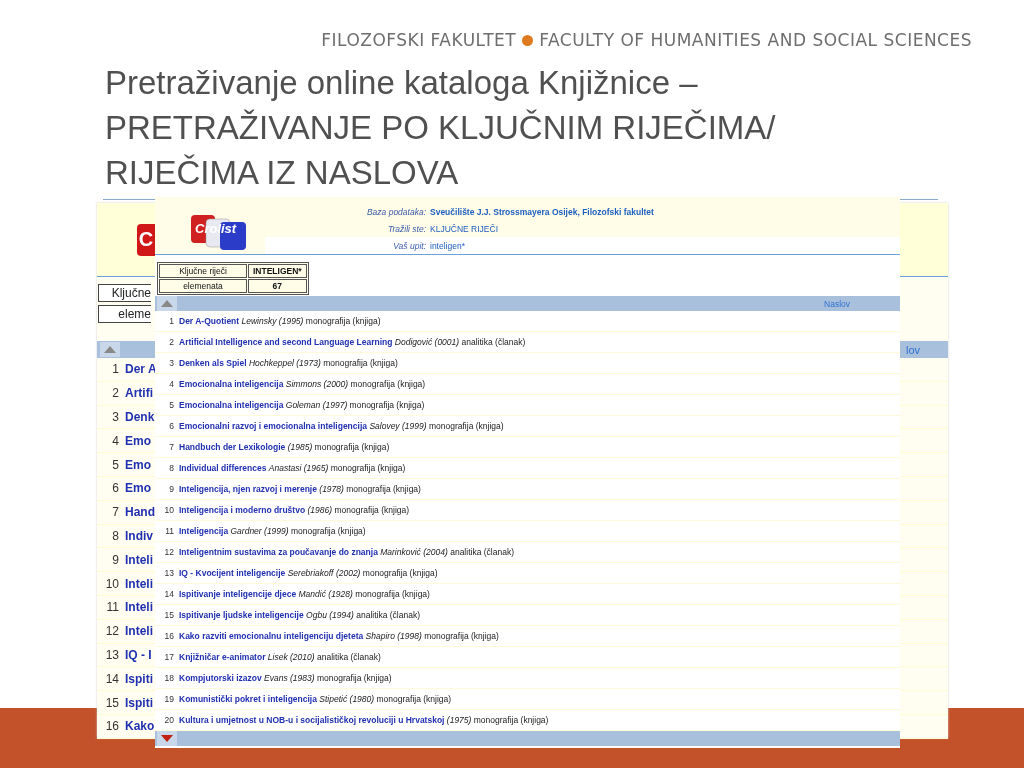 The image size is (1024, 768). What do you see at coordinates (441, 128) in the screenshot?
I see `slide-title: Pretraživanje online kataloga Knjižnice – PRETRAŽIVANJE PO KLJUČNIM RIJEČIMA/ RIJEČIMA IZ NASLOVA` at bounding box center [441, 128].